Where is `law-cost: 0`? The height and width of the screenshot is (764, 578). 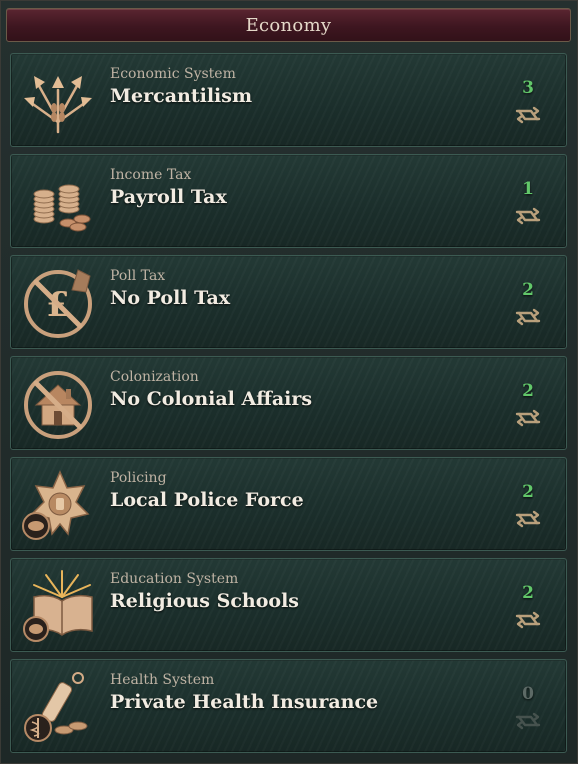 law-cost: 0 is located at coordinates (528, 694).